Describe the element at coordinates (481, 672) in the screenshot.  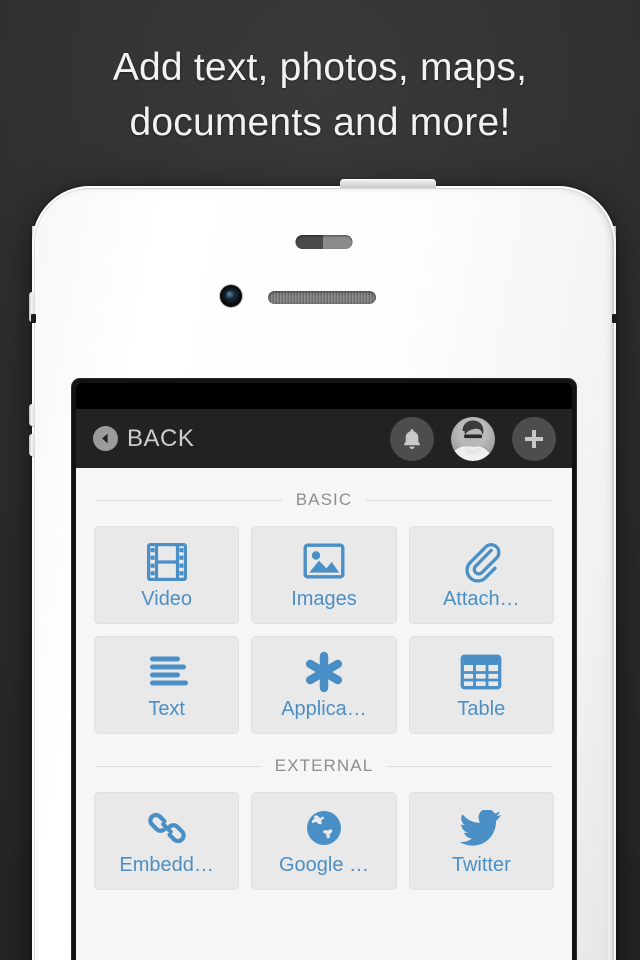
I see `table-grid-icon` at that location.